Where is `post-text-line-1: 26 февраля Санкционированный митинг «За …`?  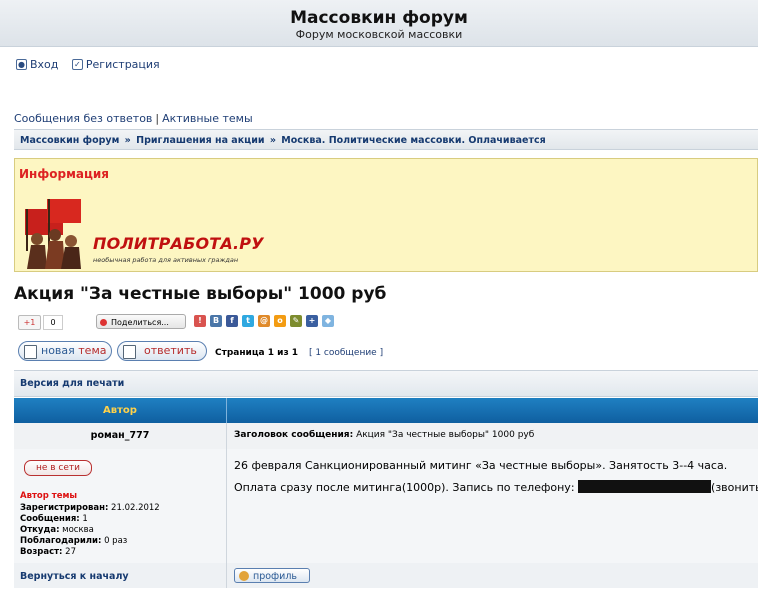 post-text-line-1: 26 февраля Санкционированный митинг «За … is located at coordinates (481, 465).